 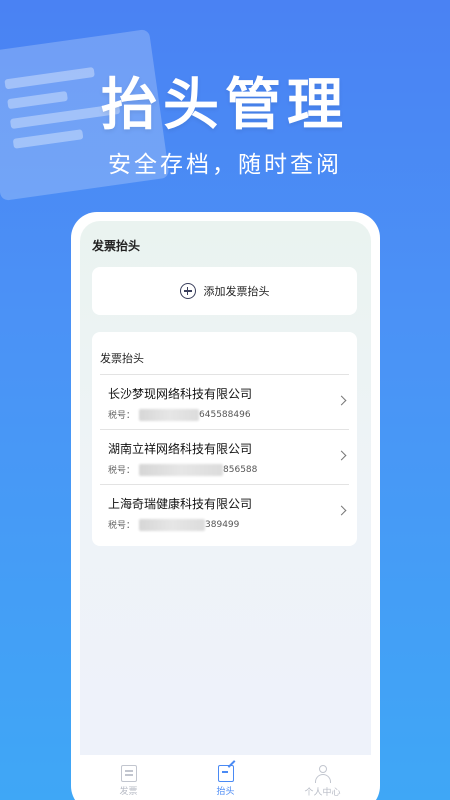 I want to click on tab-label: 抬头, so click(x=225, y=792).